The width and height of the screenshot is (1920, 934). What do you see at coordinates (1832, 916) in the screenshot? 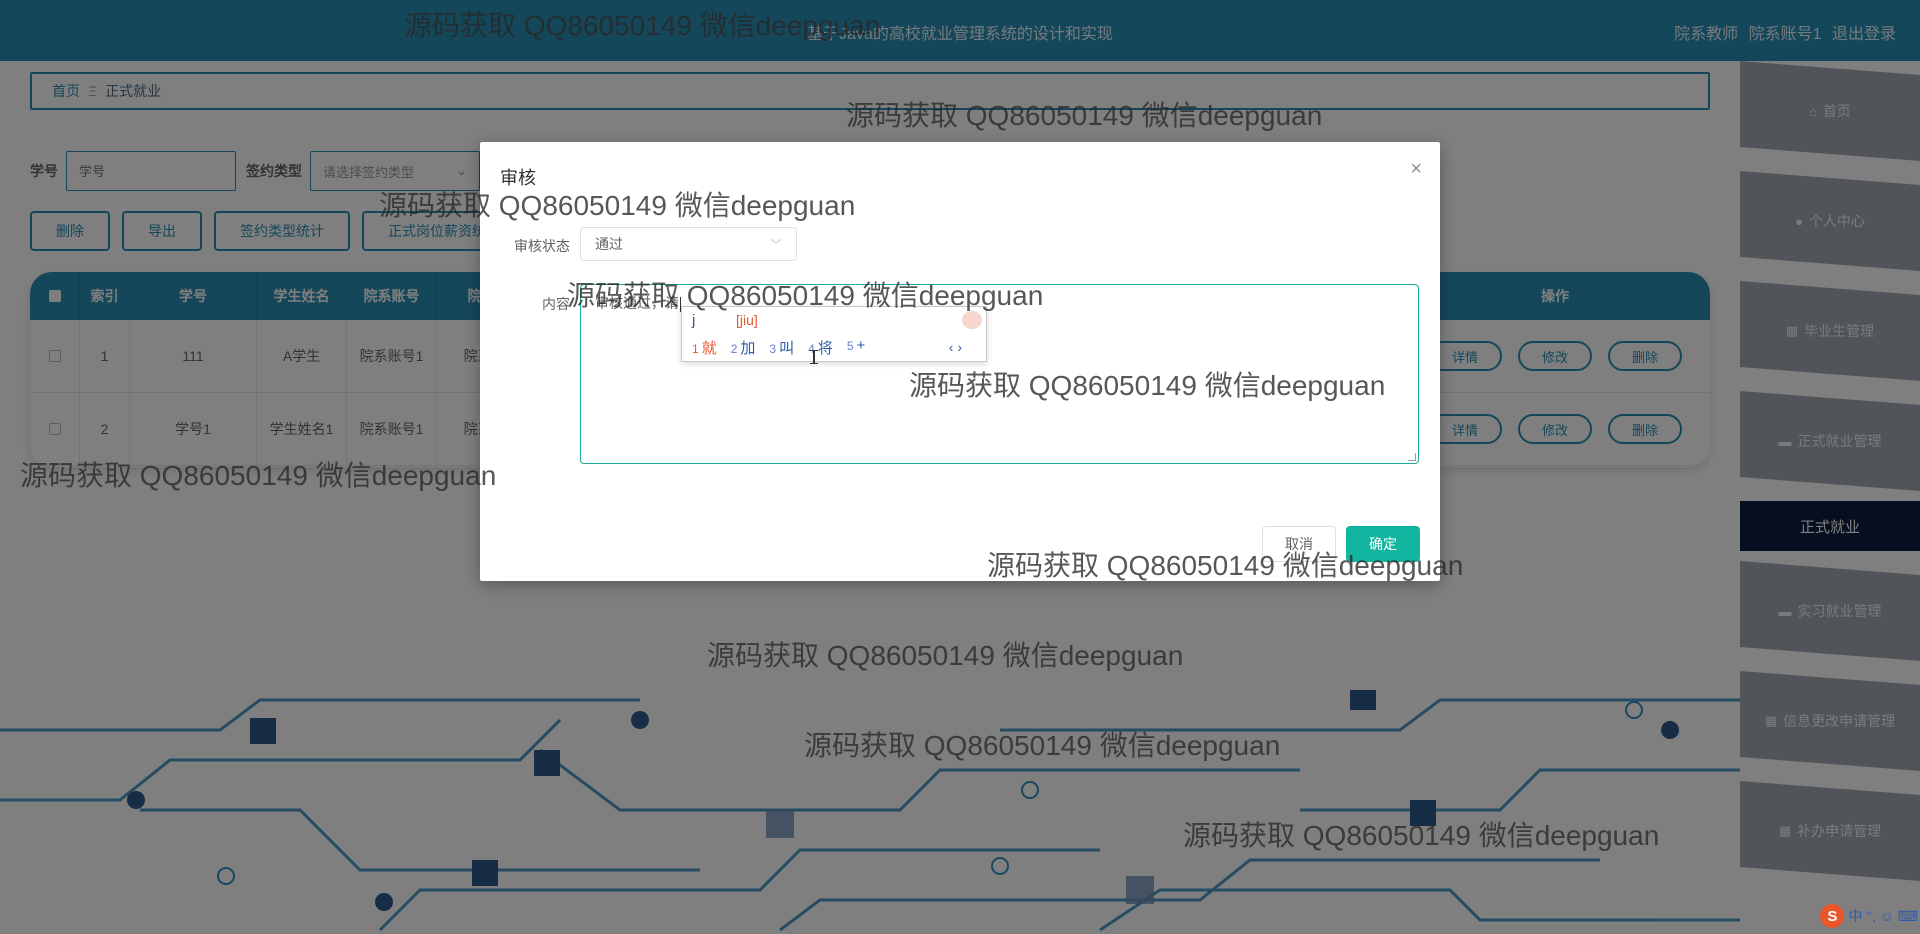
I see `sogou-logo-icon: S` at bounding box center [1832, 916].